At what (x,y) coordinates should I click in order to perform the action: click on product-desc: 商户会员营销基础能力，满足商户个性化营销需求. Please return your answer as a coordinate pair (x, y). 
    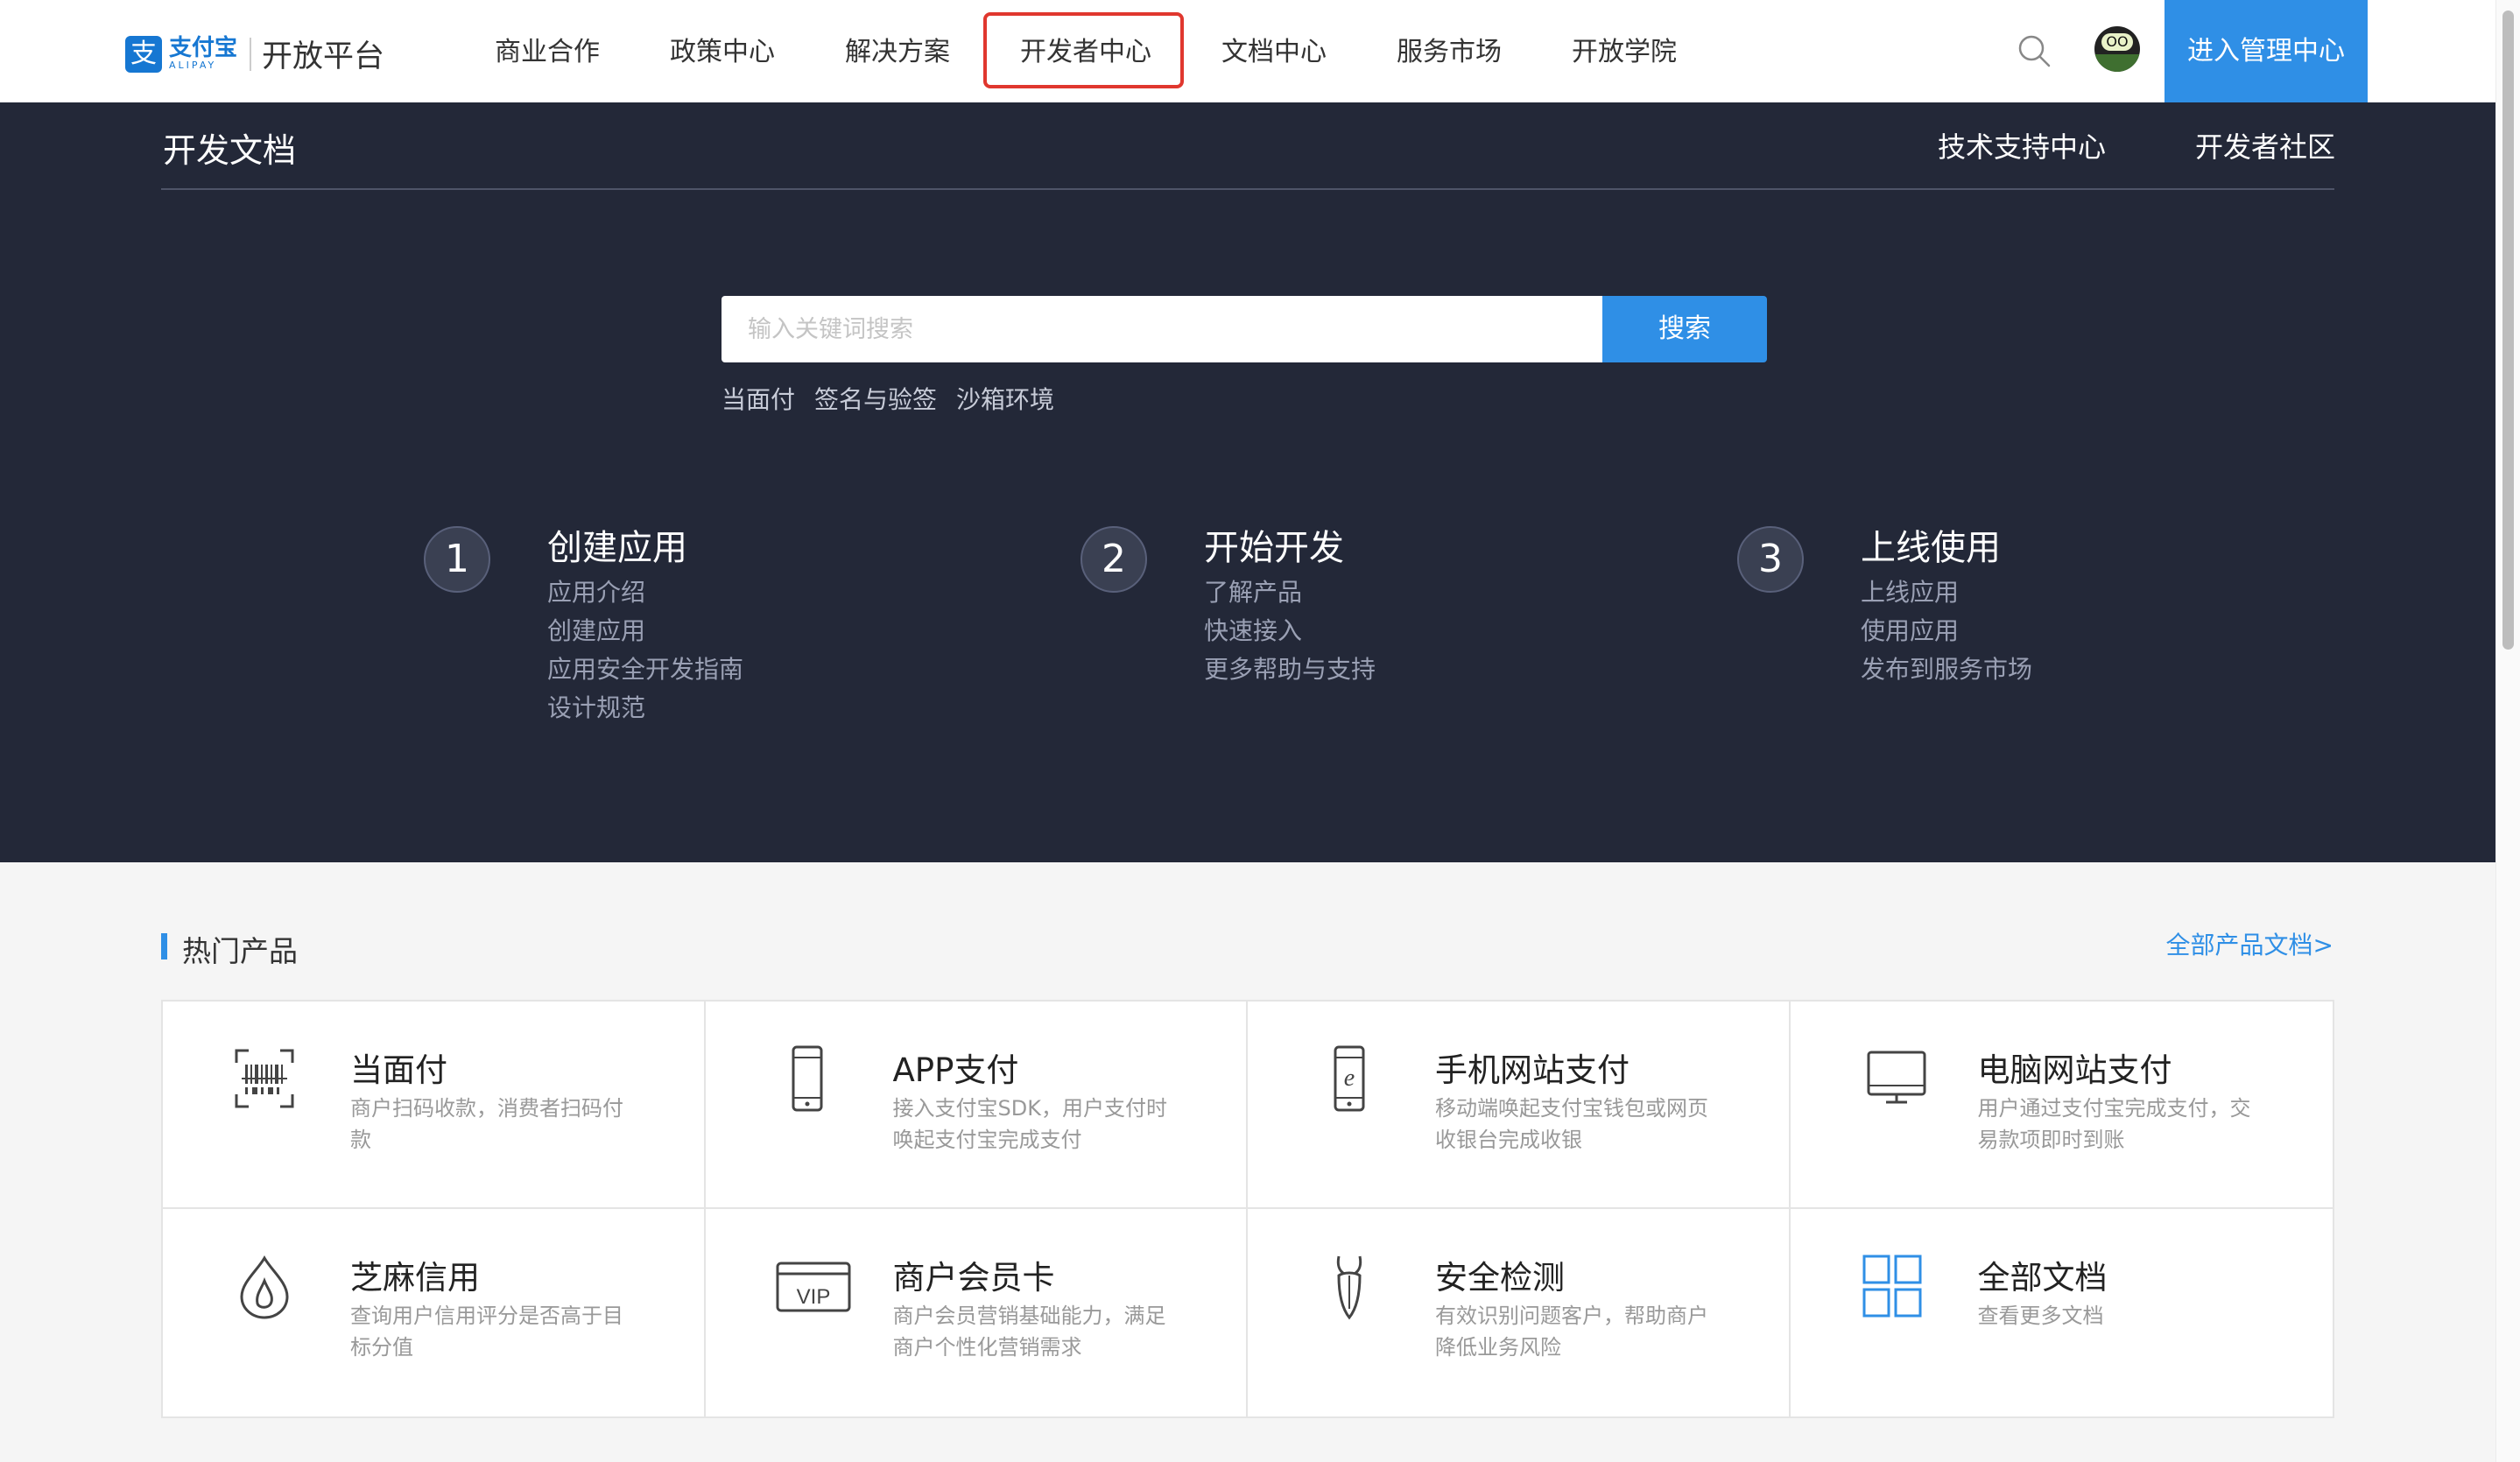
    Looking at the image, I should click on (1029, 1332).